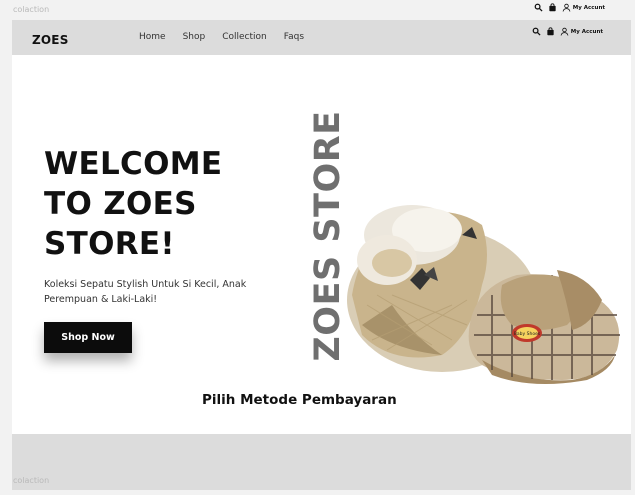  I want to click on brand-logo: ZOES, so click(50, 40).